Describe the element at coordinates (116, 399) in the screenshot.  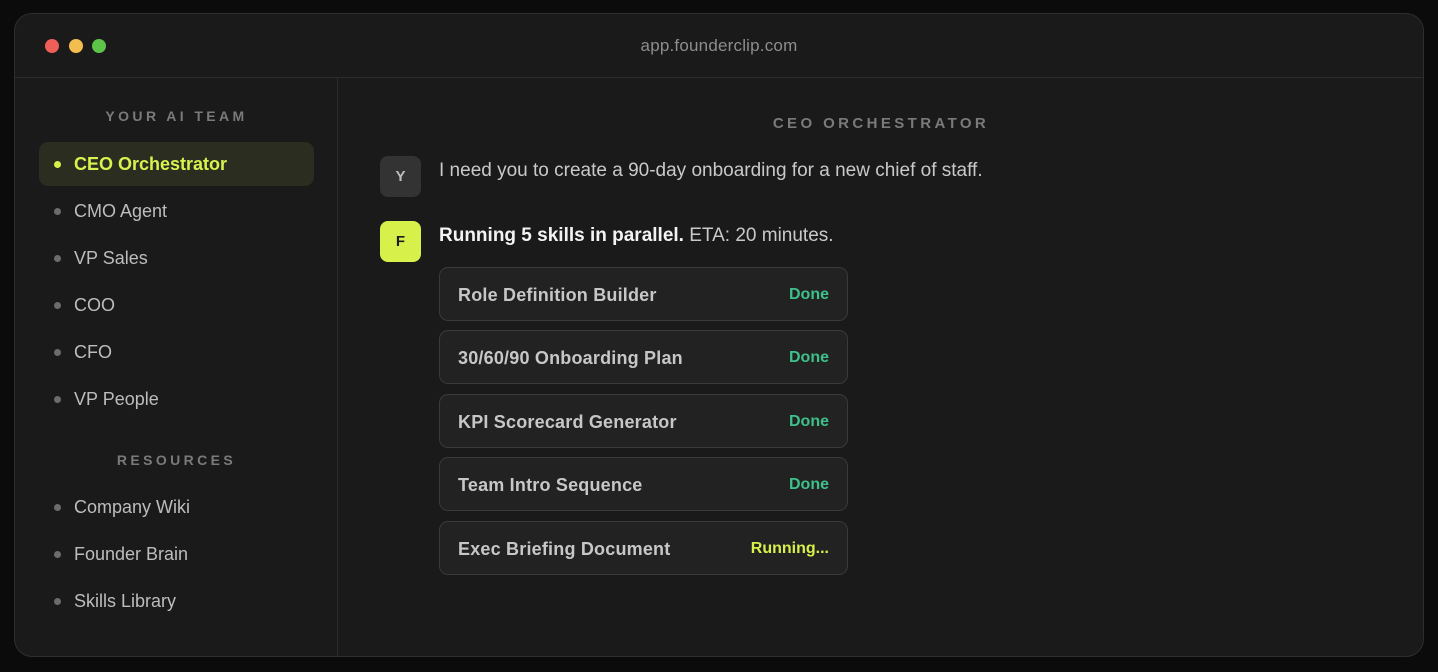
I see `sidebar-item-label: VP People` at that location.